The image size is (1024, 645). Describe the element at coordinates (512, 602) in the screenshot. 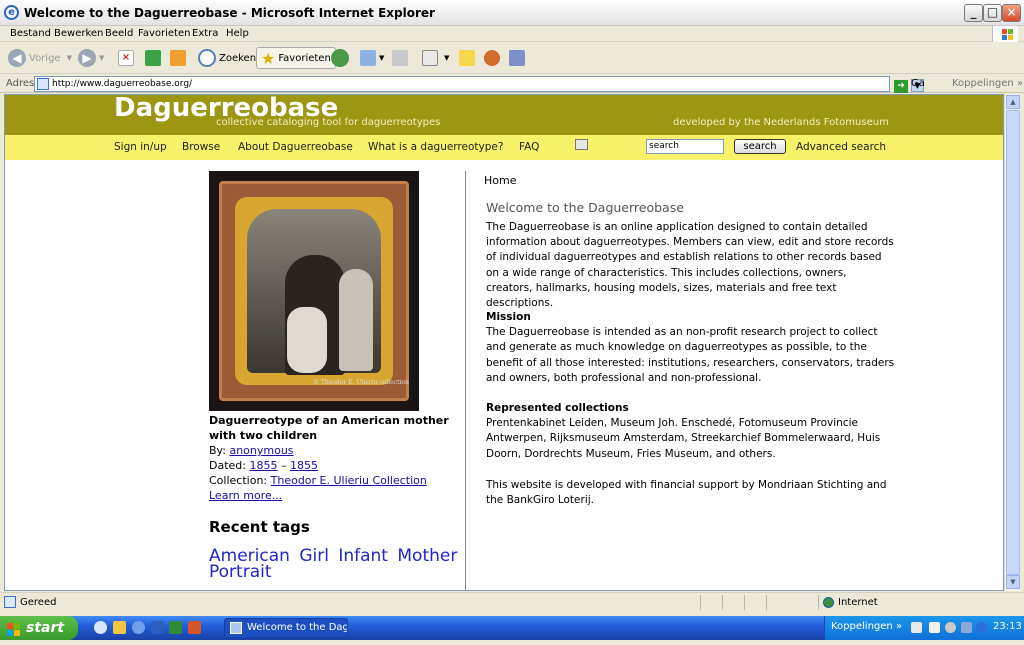

I see `status-bar: Gereed Internet` at that location.